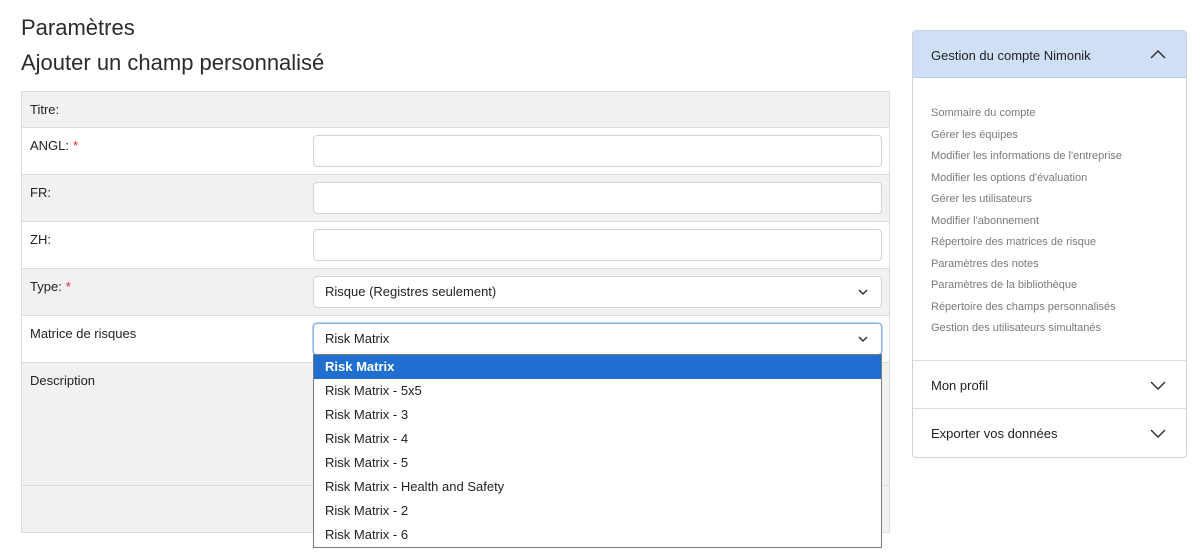 The image size is (1203, 560). What do you see at coordinates (1049, 200) in the screenshot?
I see `sidebar-link-manage-users: Gérer les utilisateurs` at bounding box center [1049, 200].